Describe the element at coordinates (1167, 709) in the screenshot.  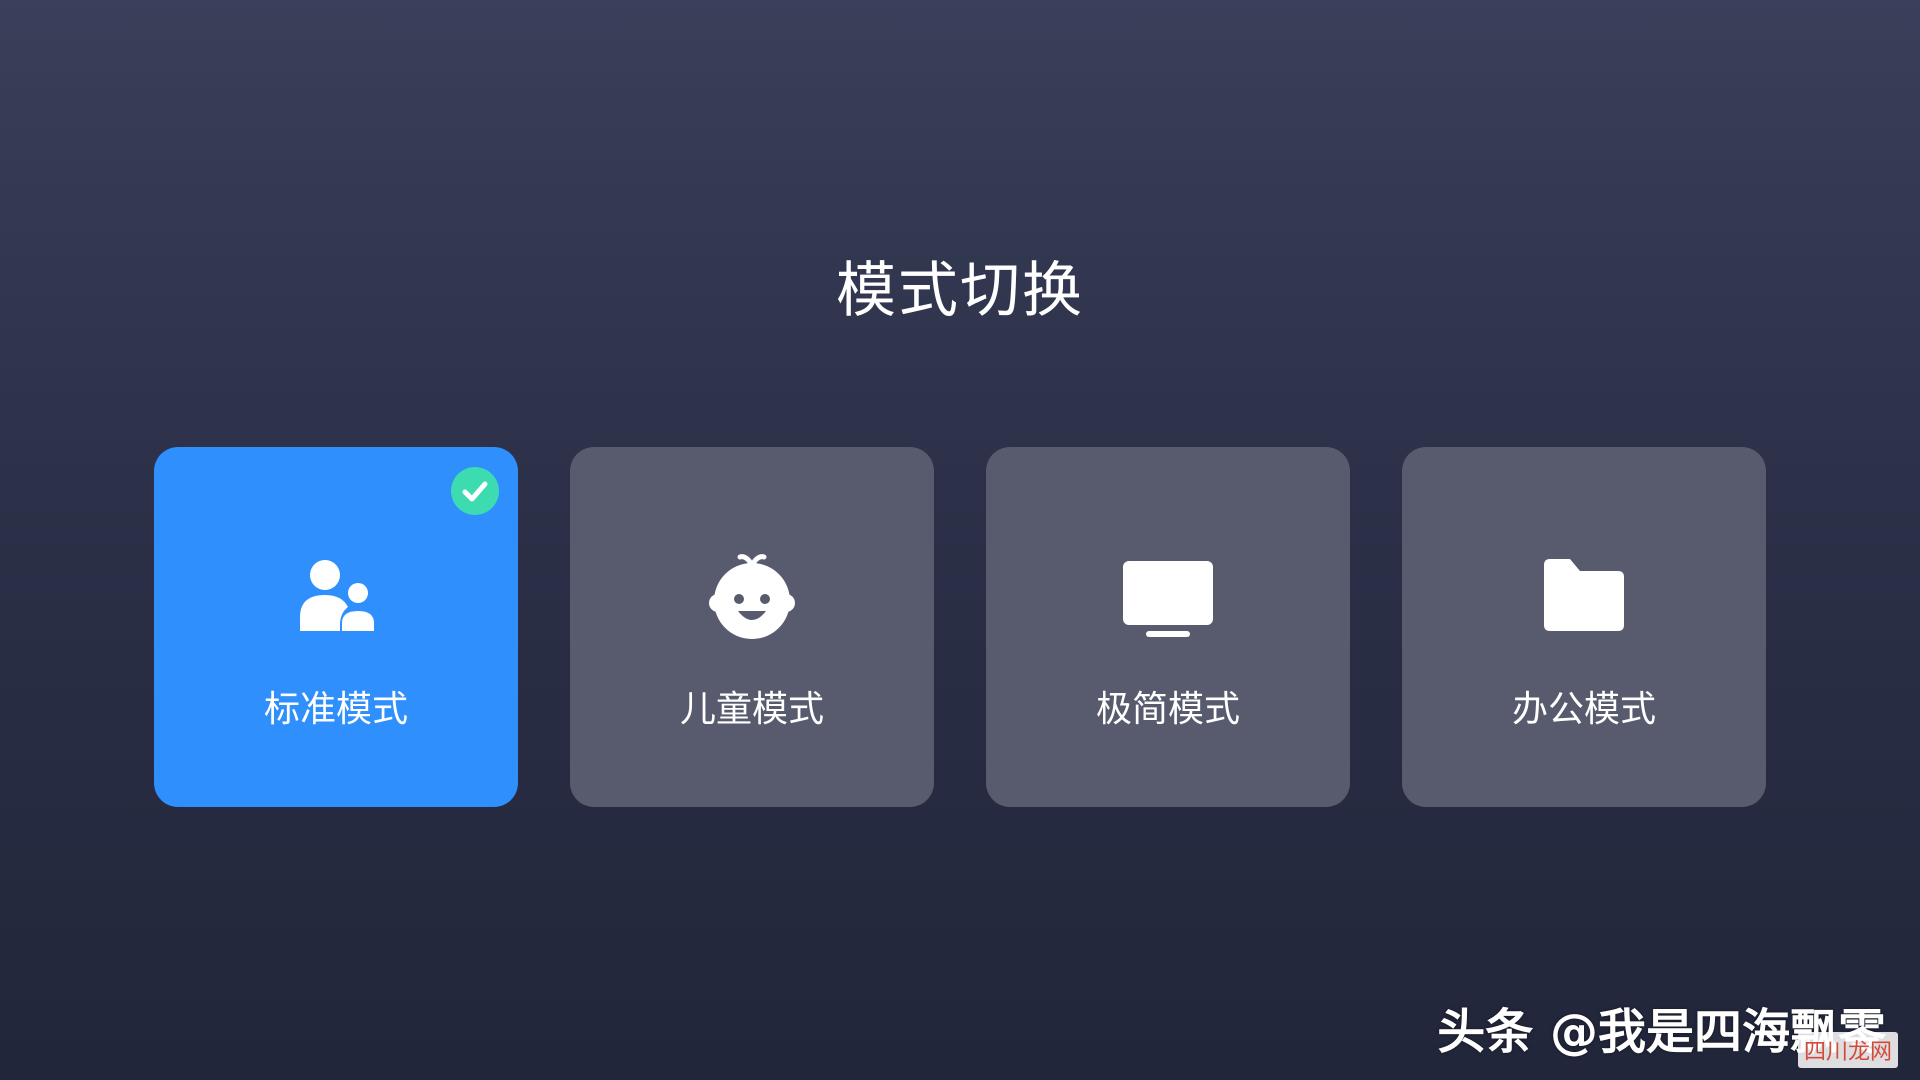
I see `mode-label-minimal: 极简模式` at that location.